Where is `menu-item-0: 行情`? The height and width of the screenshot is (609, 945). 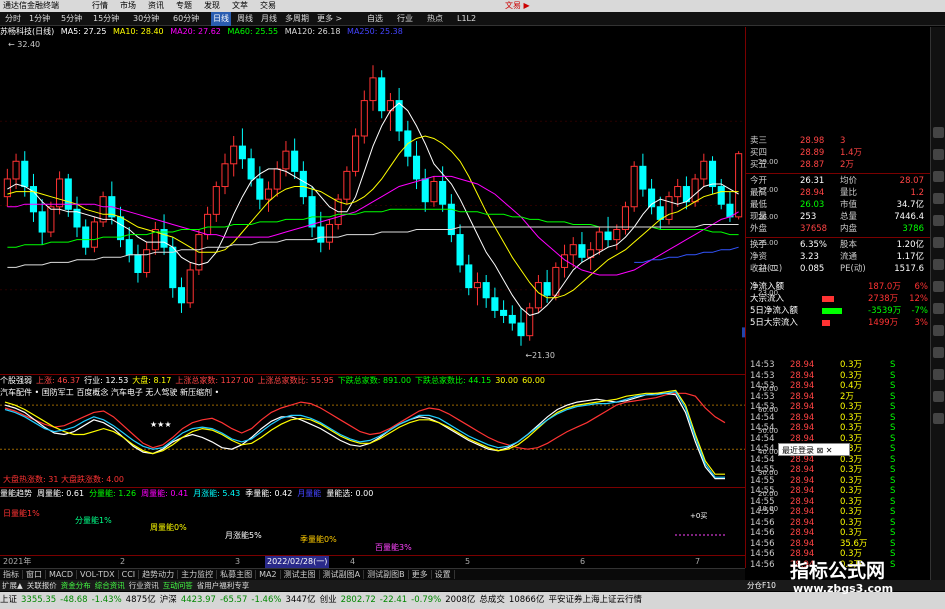
menu-item-0: 行情 is located at coordinates (106, 6).